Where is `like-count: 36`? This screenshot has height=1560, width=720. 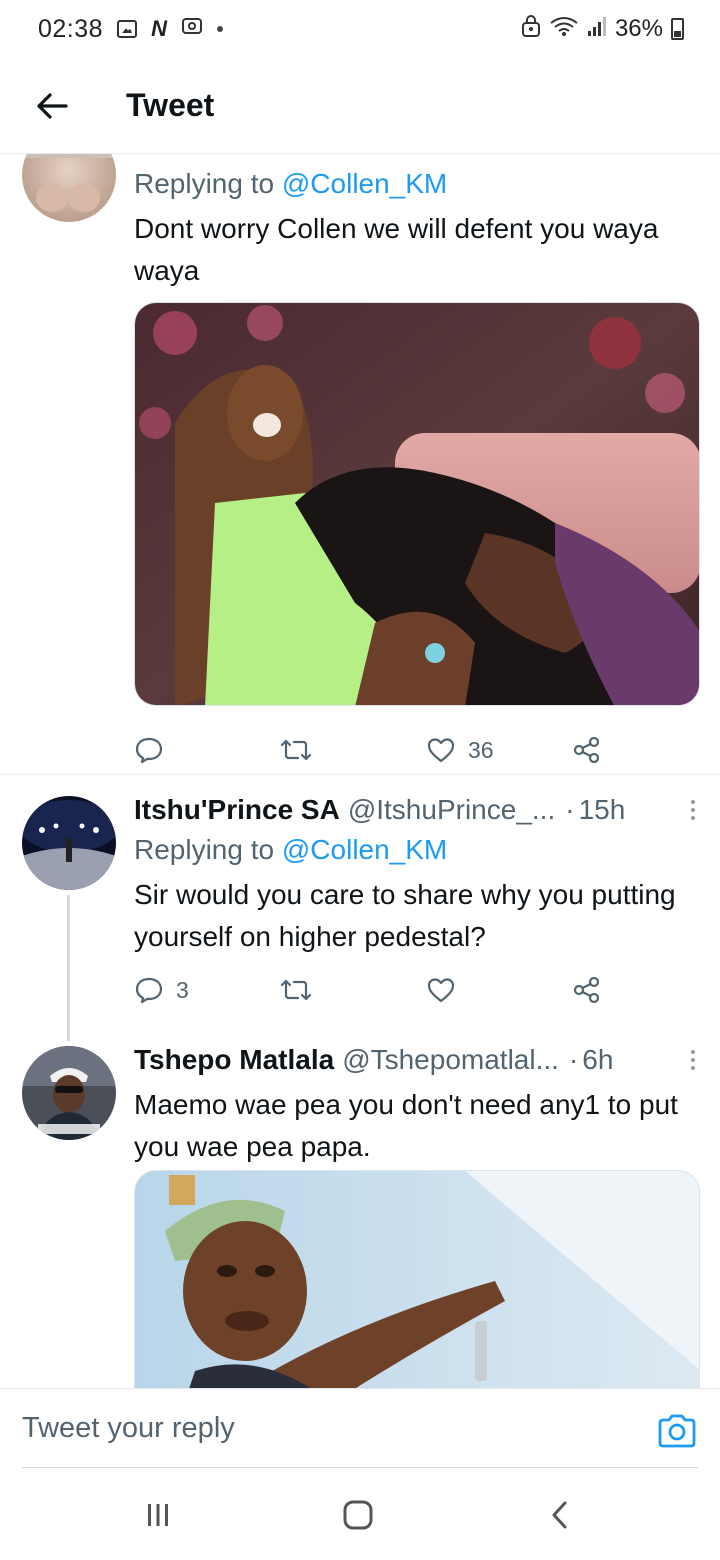 like-count: 36 is located at coordinates (481, 749).